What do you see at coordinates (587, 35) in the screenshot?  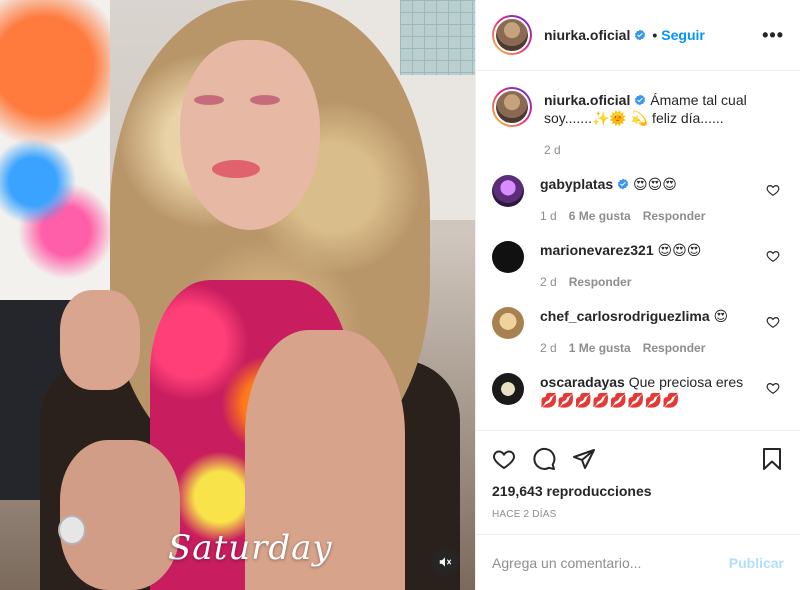 I see `username-text: niurka.oficial` at bounding box center [587, 35].